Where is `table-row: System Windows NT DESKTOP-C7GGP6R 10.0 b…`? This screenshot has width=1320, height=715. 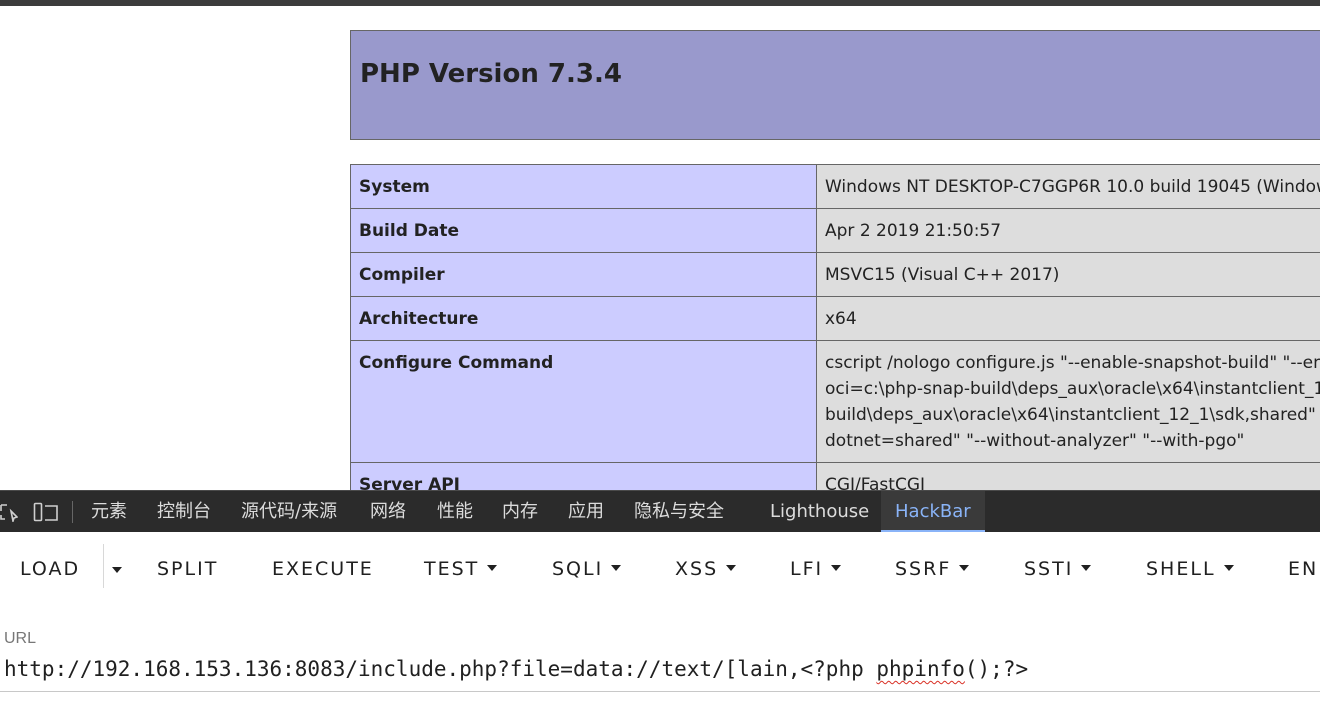 table-row: System Windows NT DESKTOP-C7GGP6R 10.0 b… is located at coordinates (835, 186).